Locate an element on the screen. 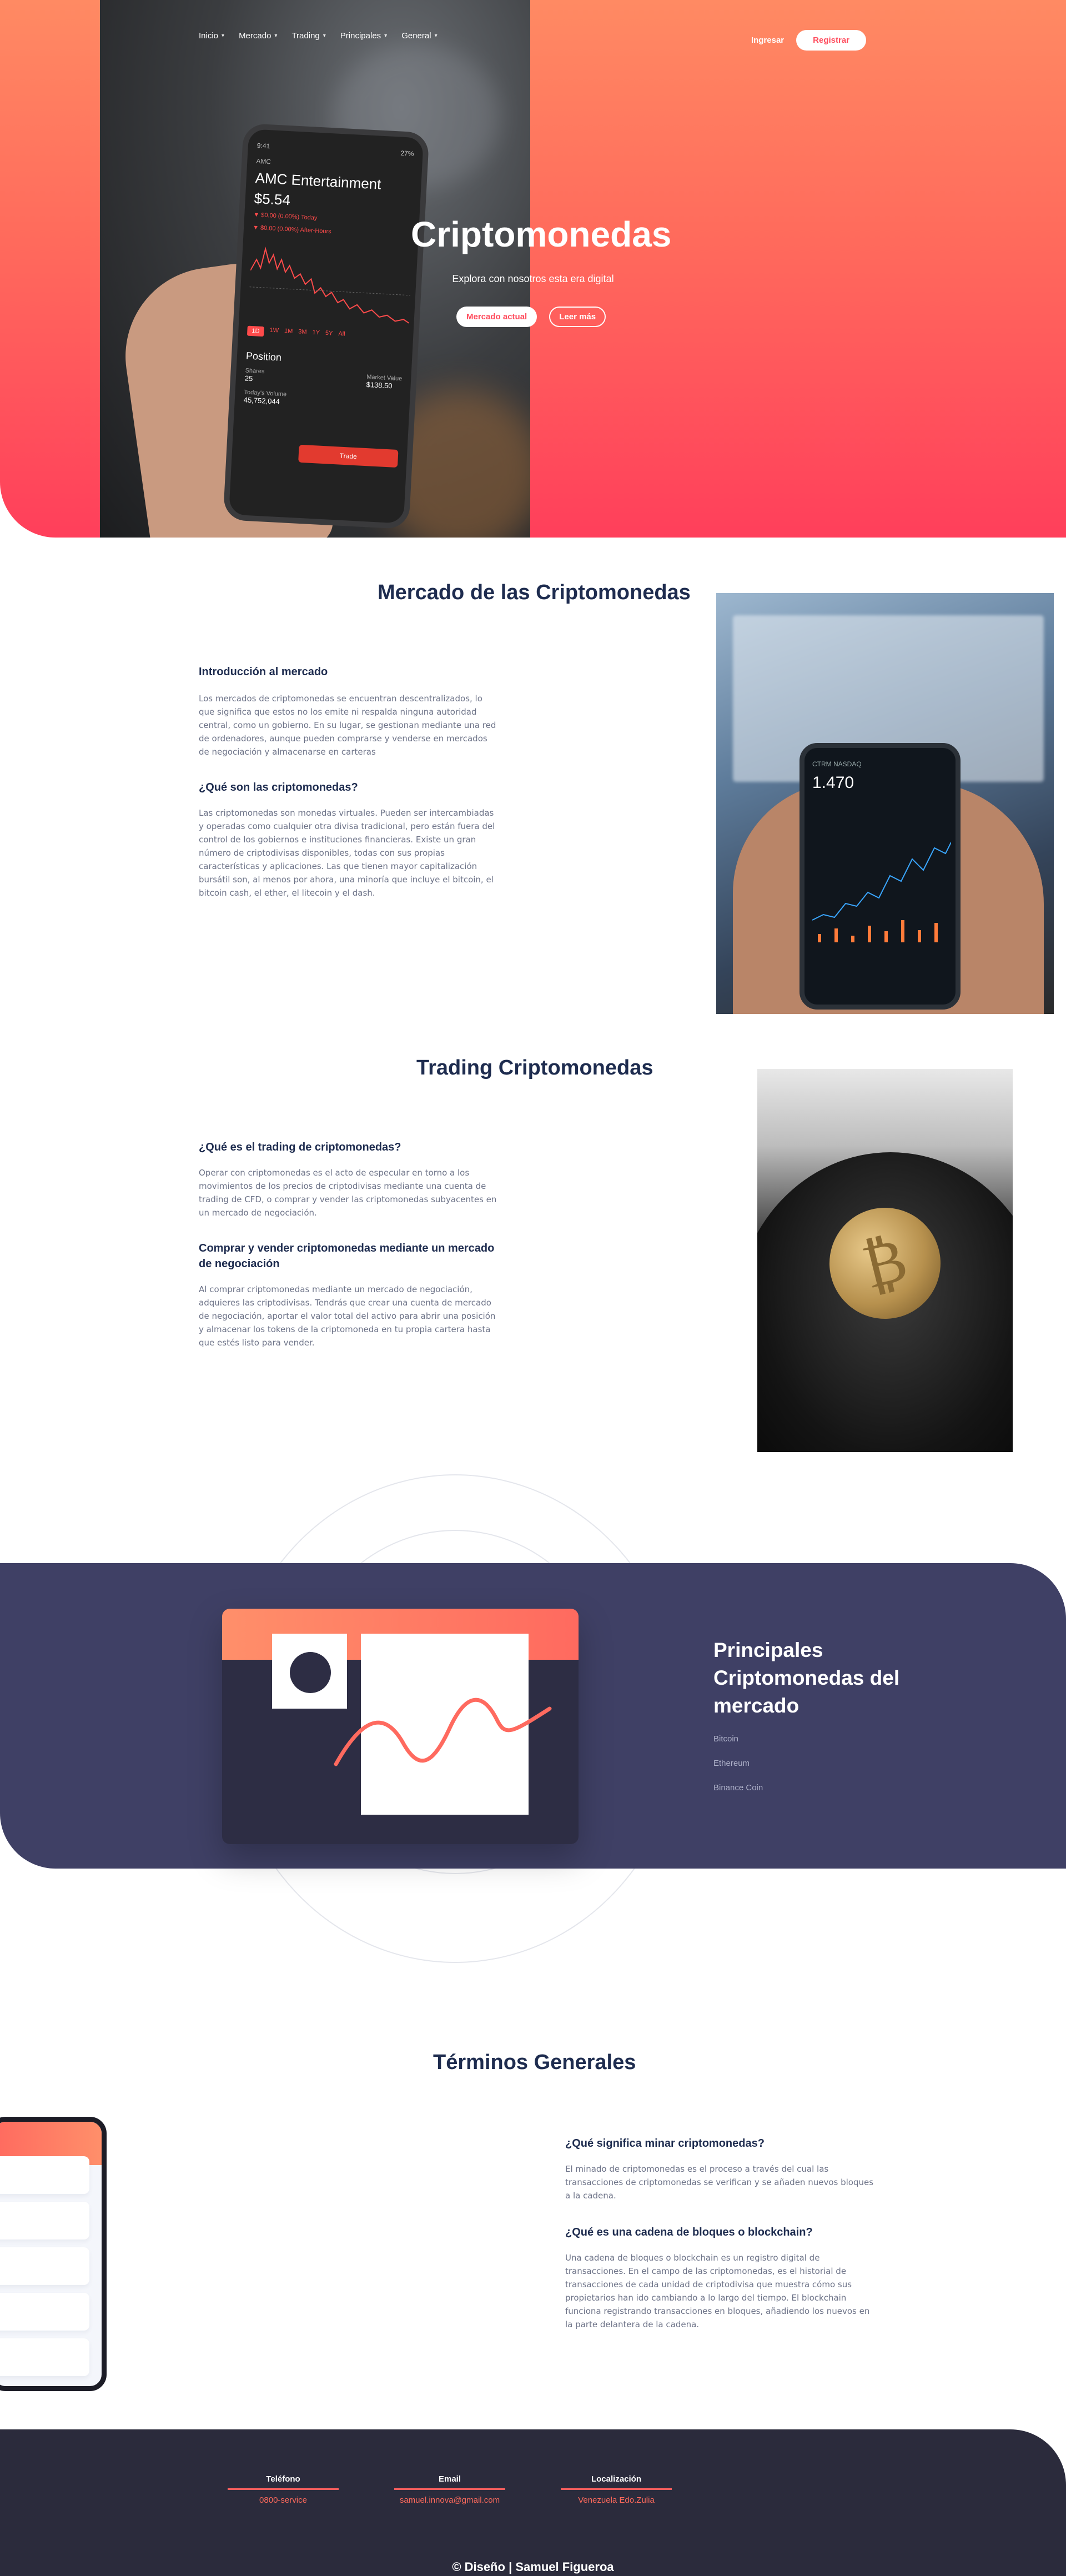  bitcoin-photo: ₿ is located at coordinates (885, 1260).